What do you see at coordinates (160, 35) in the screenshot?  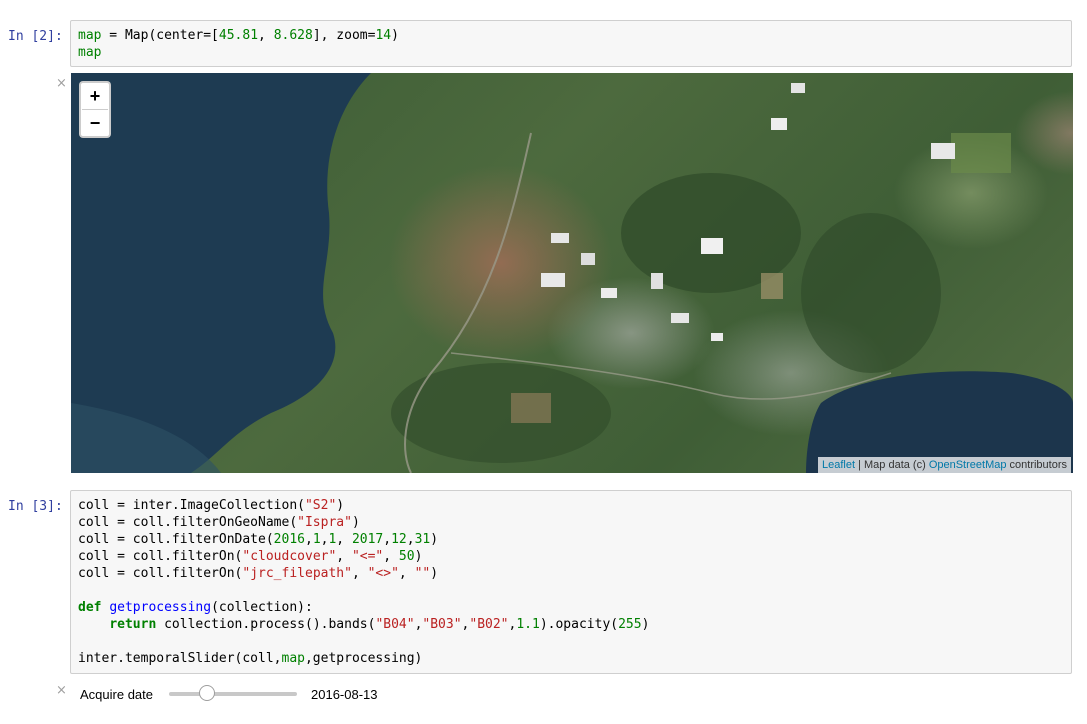 I see `code-token: = Map(center=[` at bounding box center [160, 35].